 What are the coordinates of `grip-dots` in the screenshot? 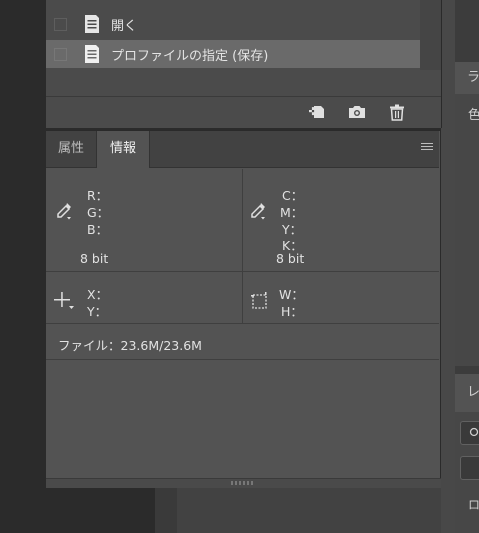 It's located at (243, 483).